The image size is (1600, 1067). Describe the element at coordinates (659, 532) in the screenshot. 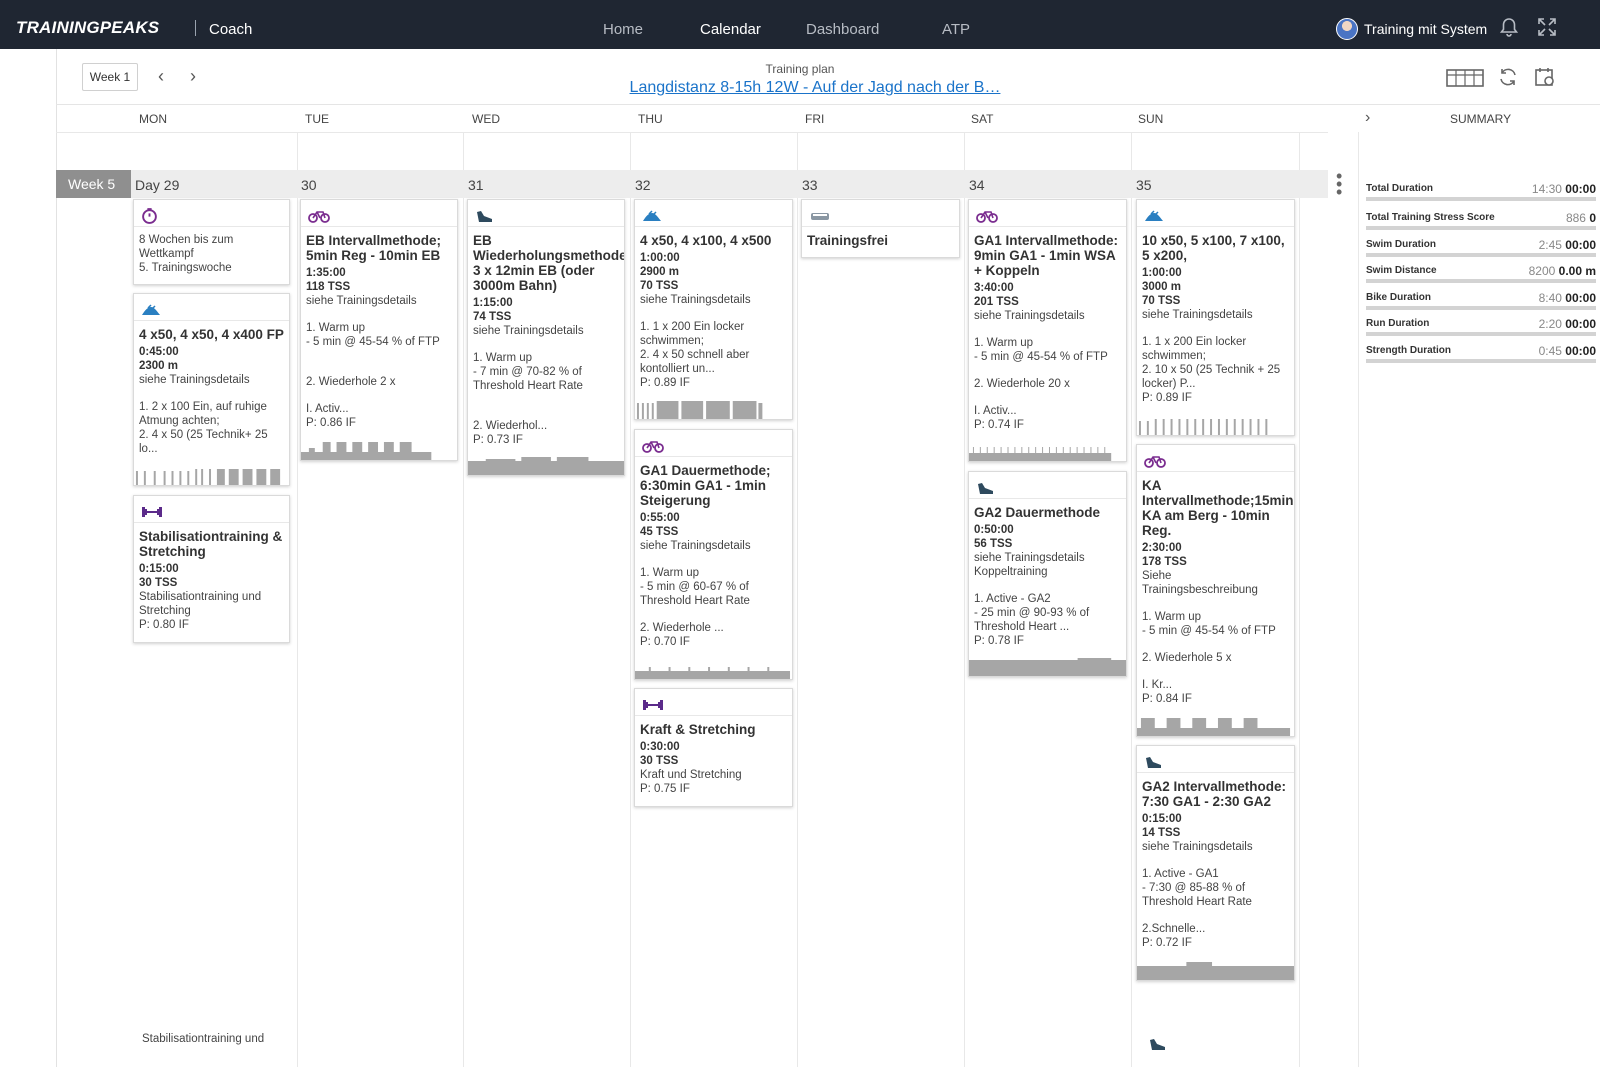

I see `workout-tss: 45 TSS` at that location.